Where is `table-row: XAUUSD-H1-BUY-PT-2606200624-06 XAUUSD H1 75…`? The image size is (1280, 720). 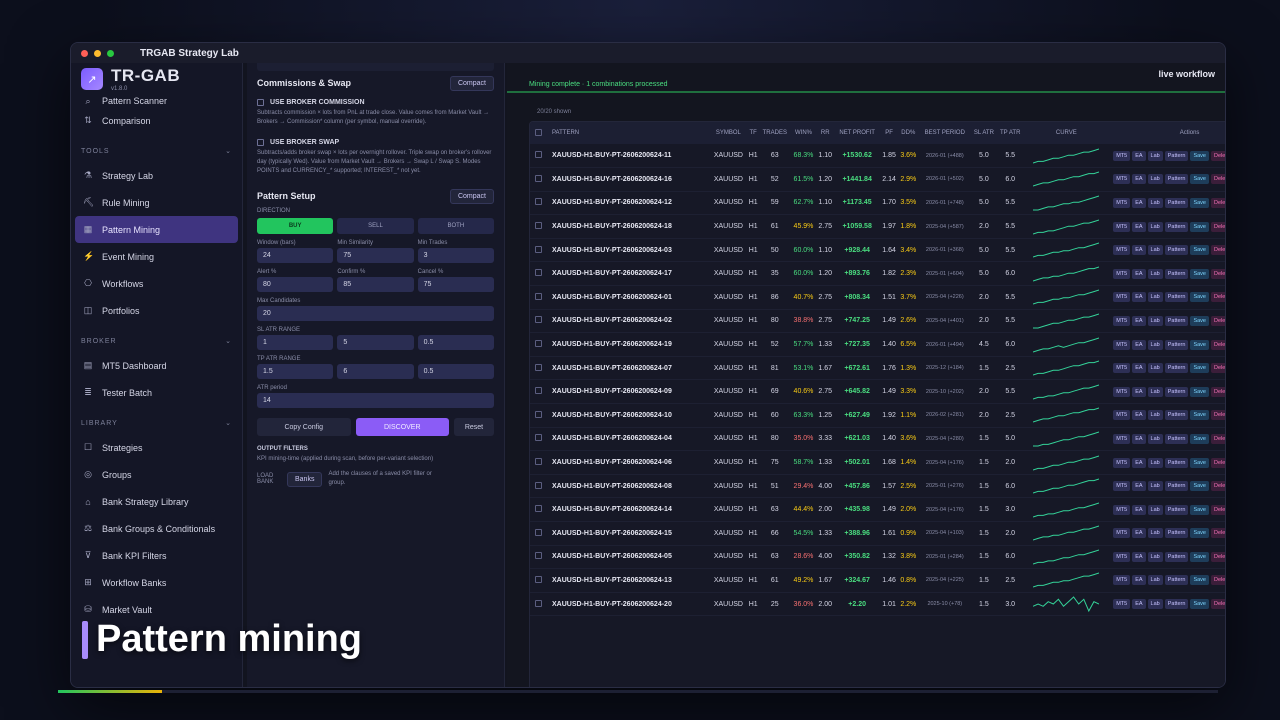
table-row: XAUUSD-H1-BUY-PT-2606200624-06 XAUUSD H1 75… is located at coordinates (877, 462).